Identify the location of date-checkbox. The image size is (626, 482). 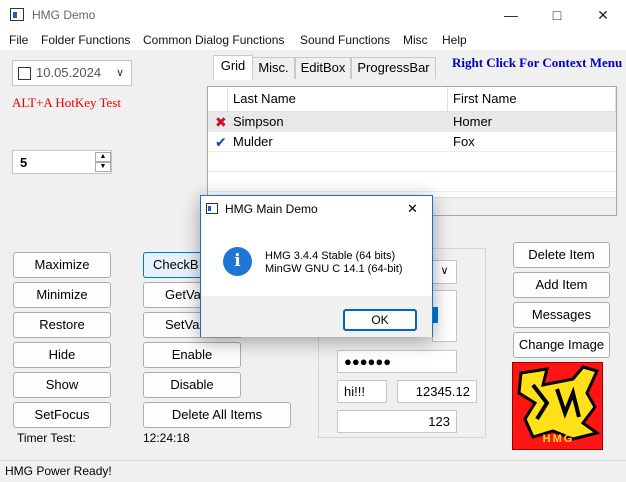
(24, 73).